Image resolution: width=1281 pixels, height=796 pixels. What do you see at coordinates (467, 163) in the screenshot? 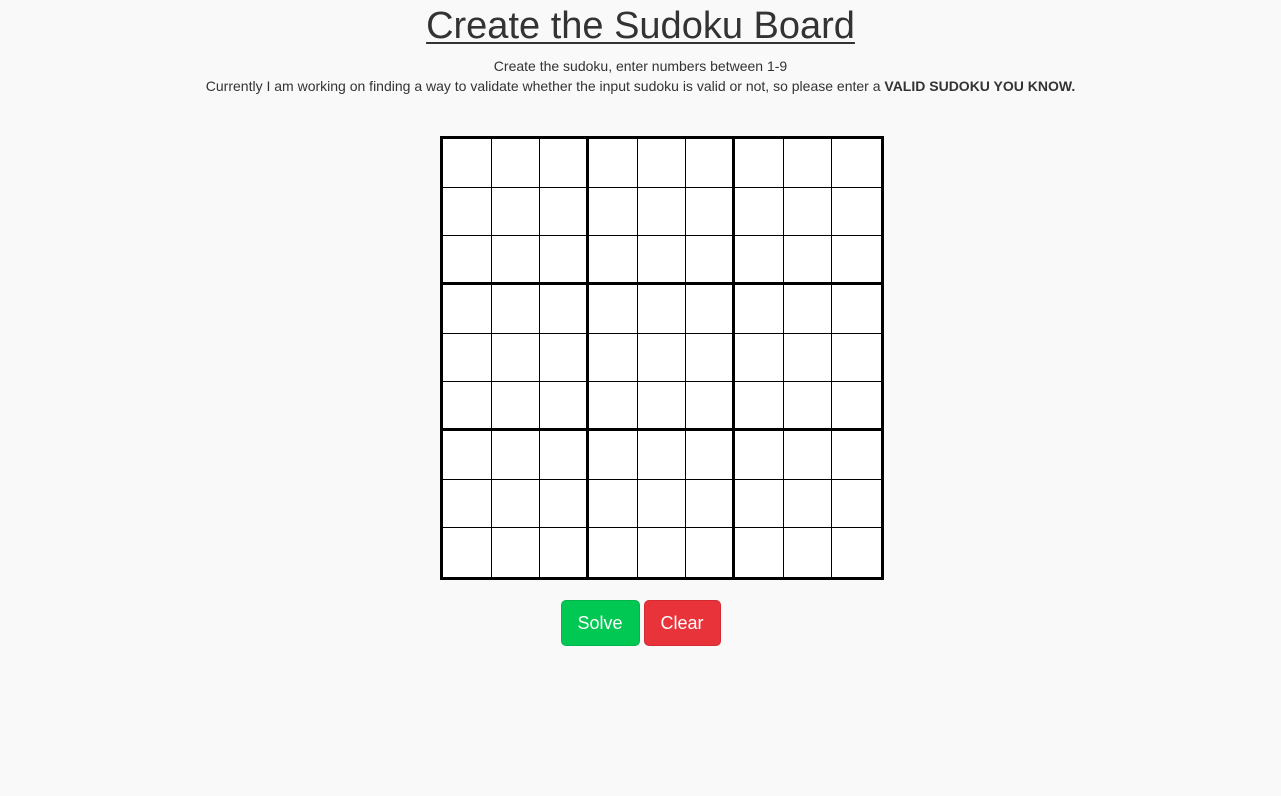
I see `sudoku-cell-r1-c1` at bounding box center [467, 163].